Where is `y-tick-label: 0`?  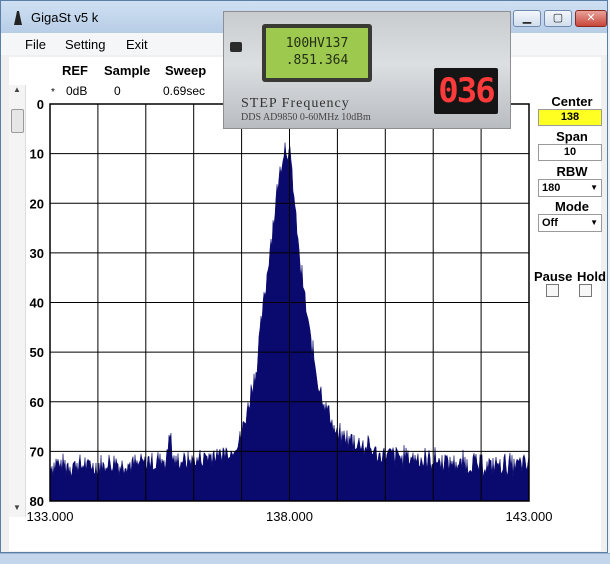 y-tick-label: 0 is located at coordinates (40, 104).